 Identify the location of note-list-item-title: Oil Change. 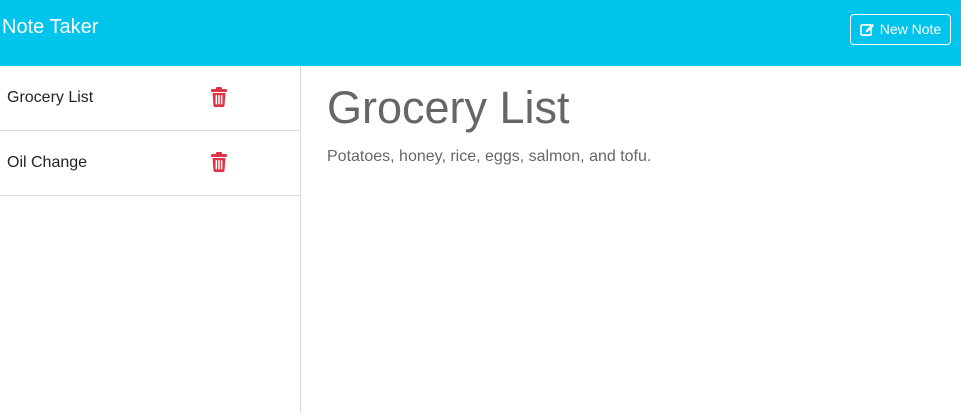
(47, 162).